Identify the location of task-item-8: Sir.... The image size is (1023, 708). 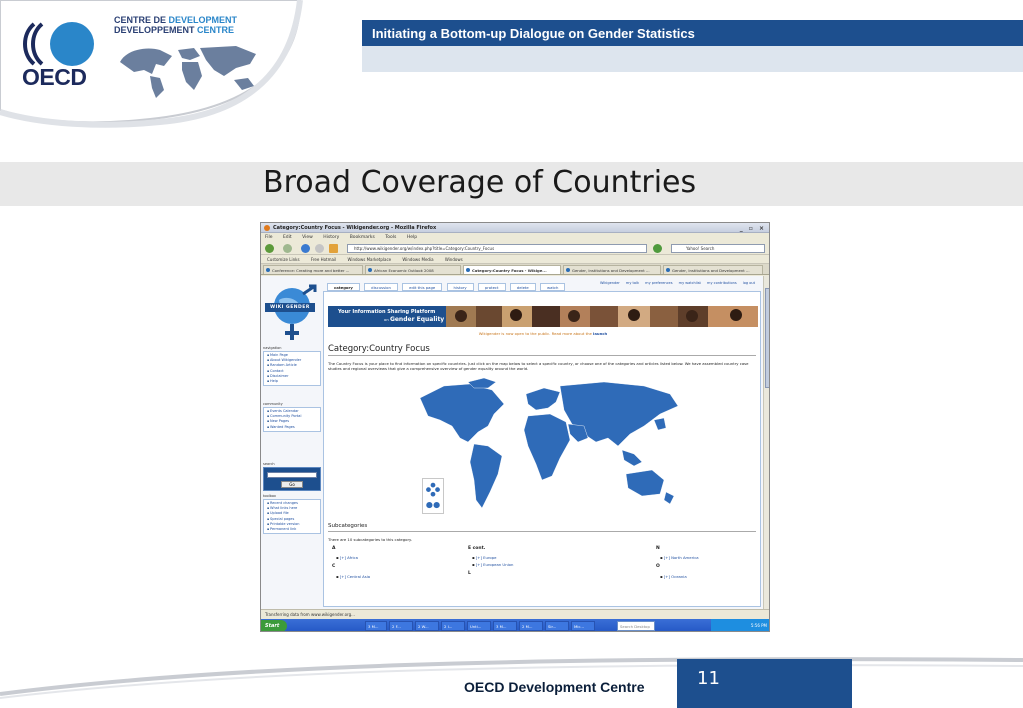
(557, 626).